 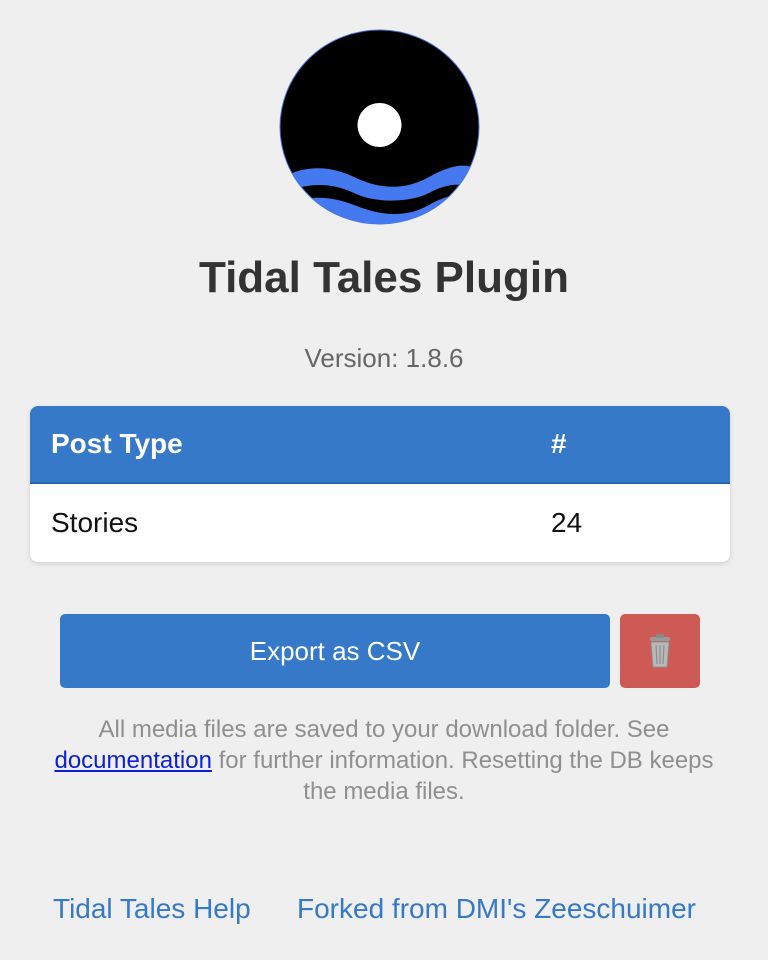 What do you see at coordinates (383, 277) in the screenshot?
I see `page-title: Tidal Tales Plugin` at bounding box center [383, 277].